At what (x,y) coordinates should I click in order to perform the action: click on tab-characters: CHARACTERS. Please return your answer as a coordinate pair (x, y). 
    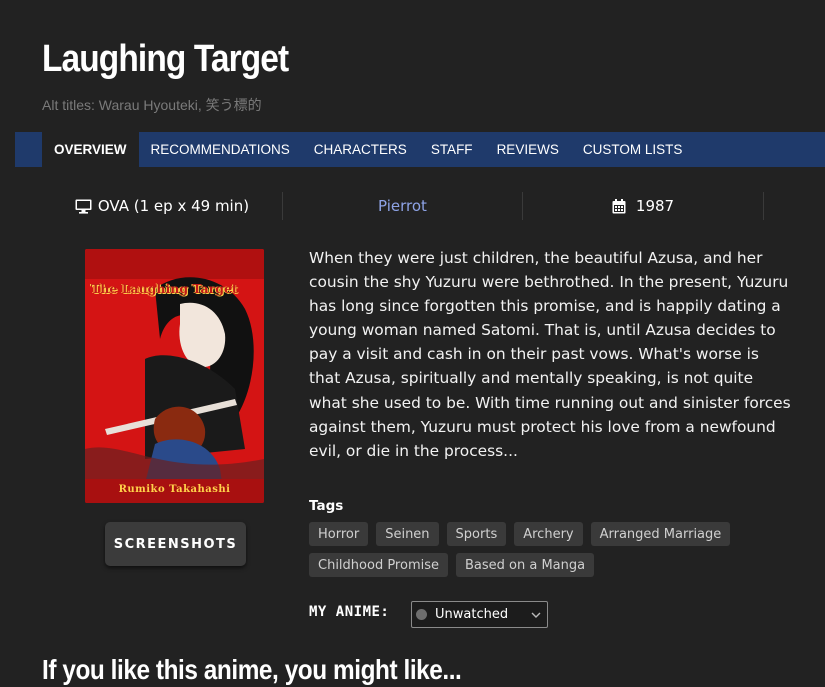
    Looking at the image, I should click on (360, 149).